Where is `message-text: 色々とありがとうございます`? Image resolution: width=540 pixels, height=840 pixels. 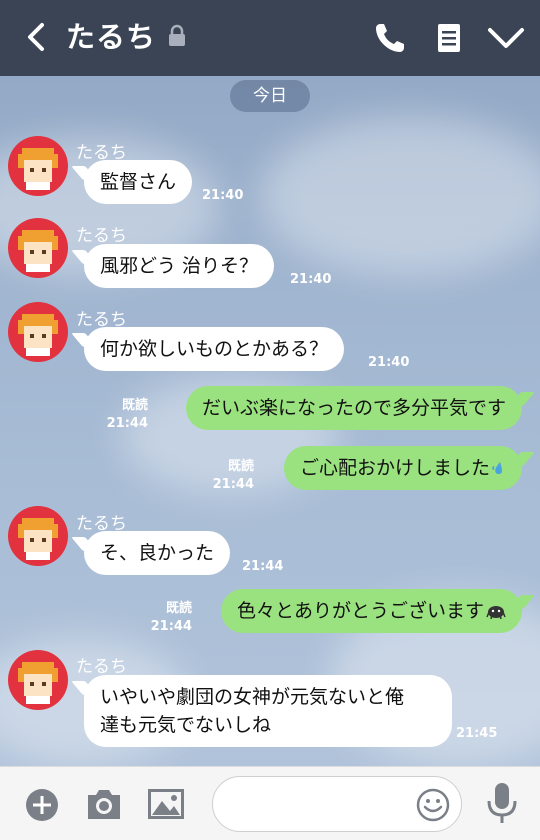 message-text: 色々とありがとうございます is located at coordinates (360, 611).